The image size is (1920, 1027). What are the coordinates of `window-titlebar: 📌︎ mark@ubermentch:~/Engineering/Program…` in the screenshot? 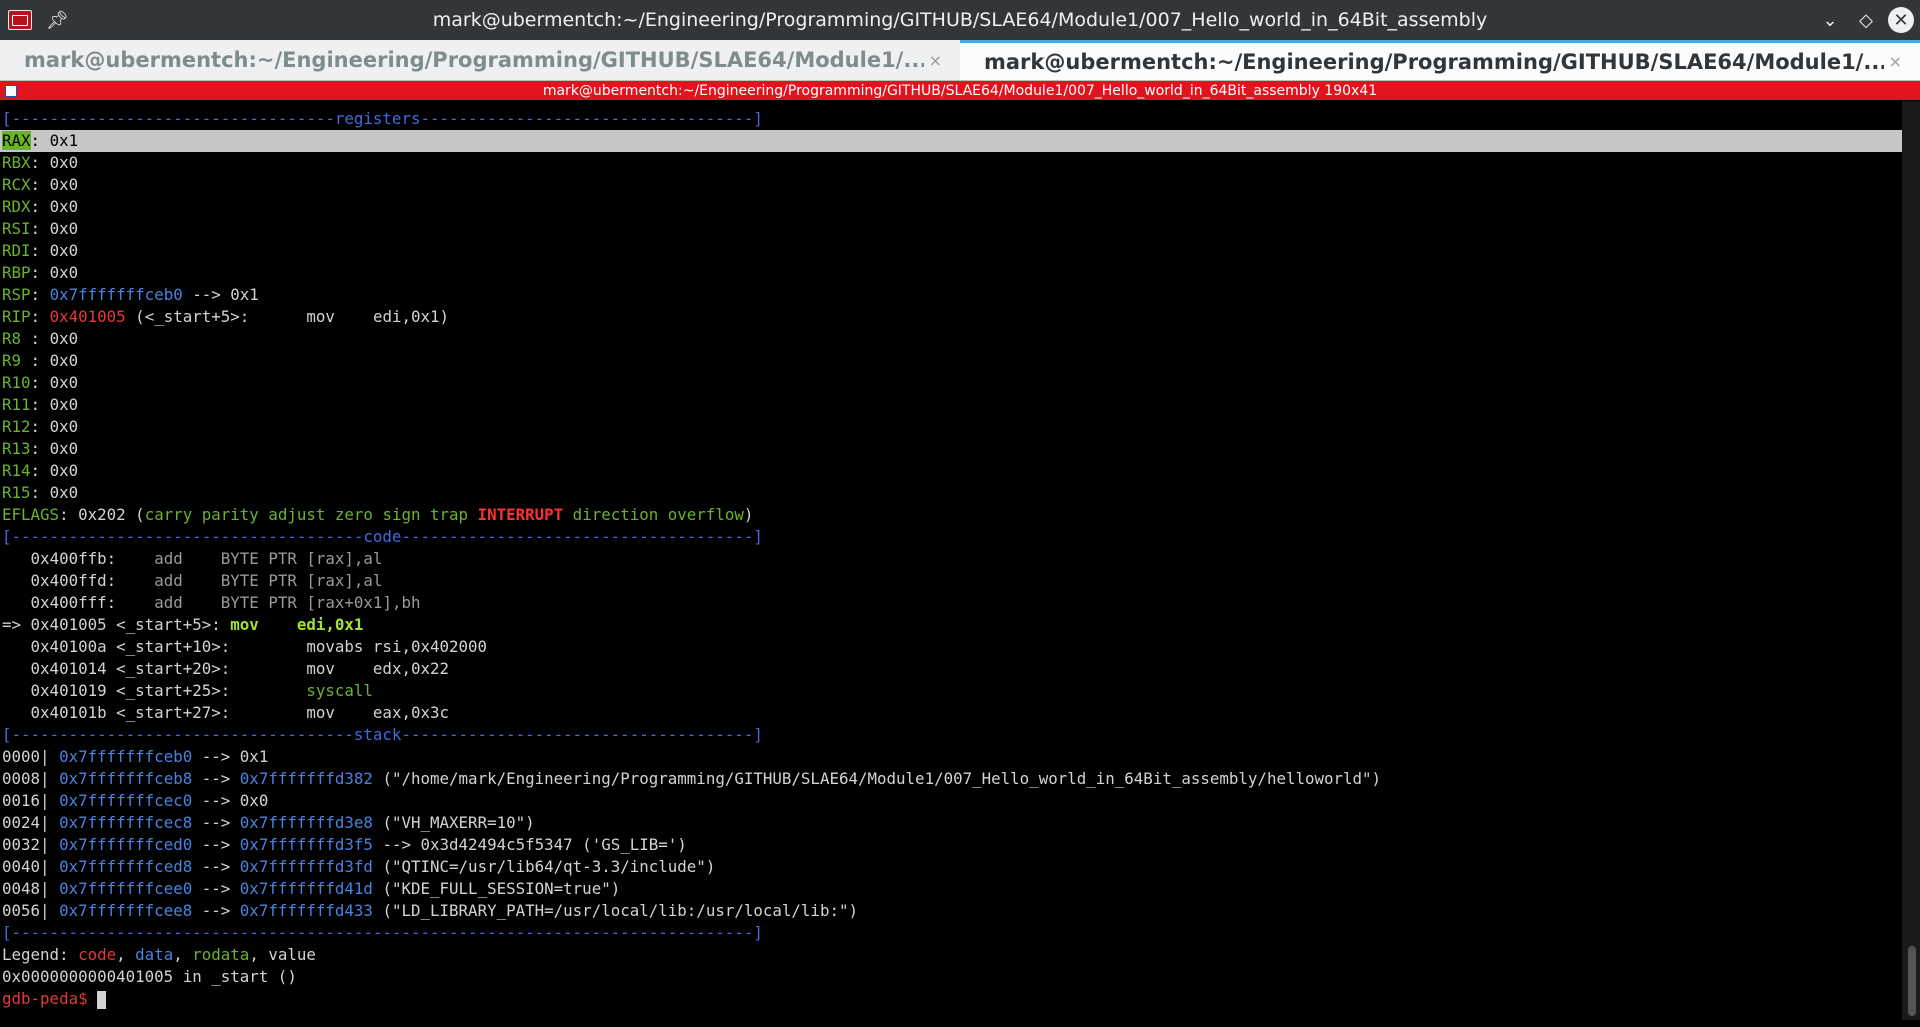 It's located at (960, 20).